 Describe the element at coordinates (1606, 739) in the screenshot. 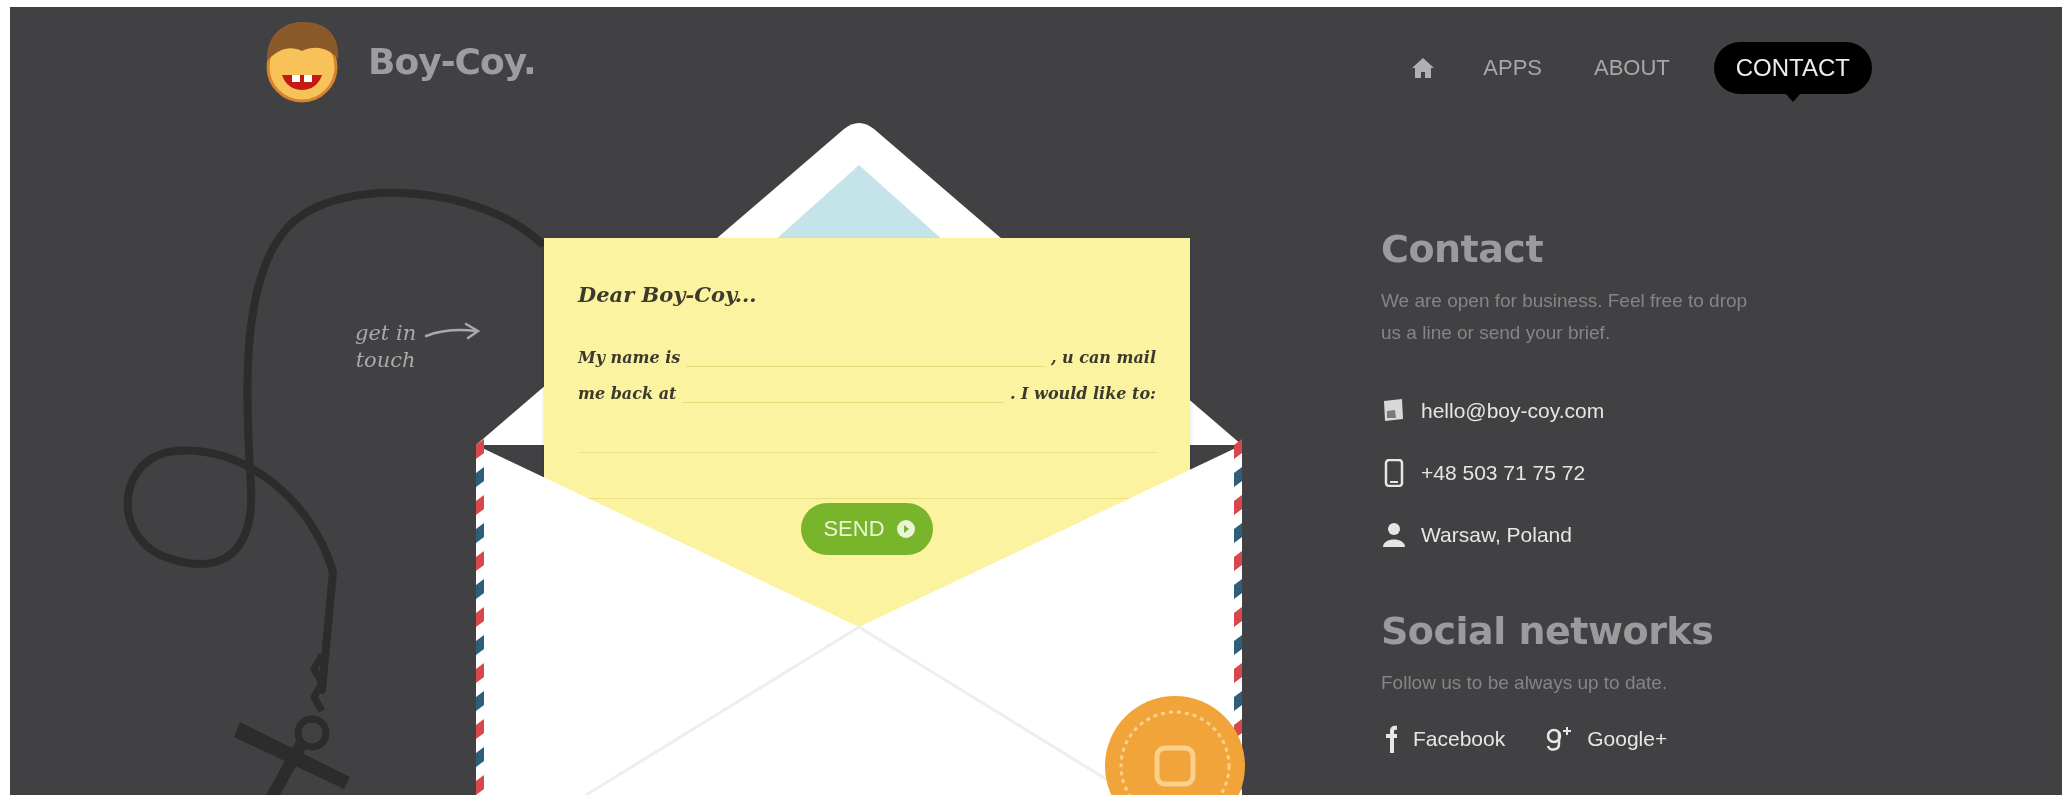

I see `social-link: Google+` at that location.